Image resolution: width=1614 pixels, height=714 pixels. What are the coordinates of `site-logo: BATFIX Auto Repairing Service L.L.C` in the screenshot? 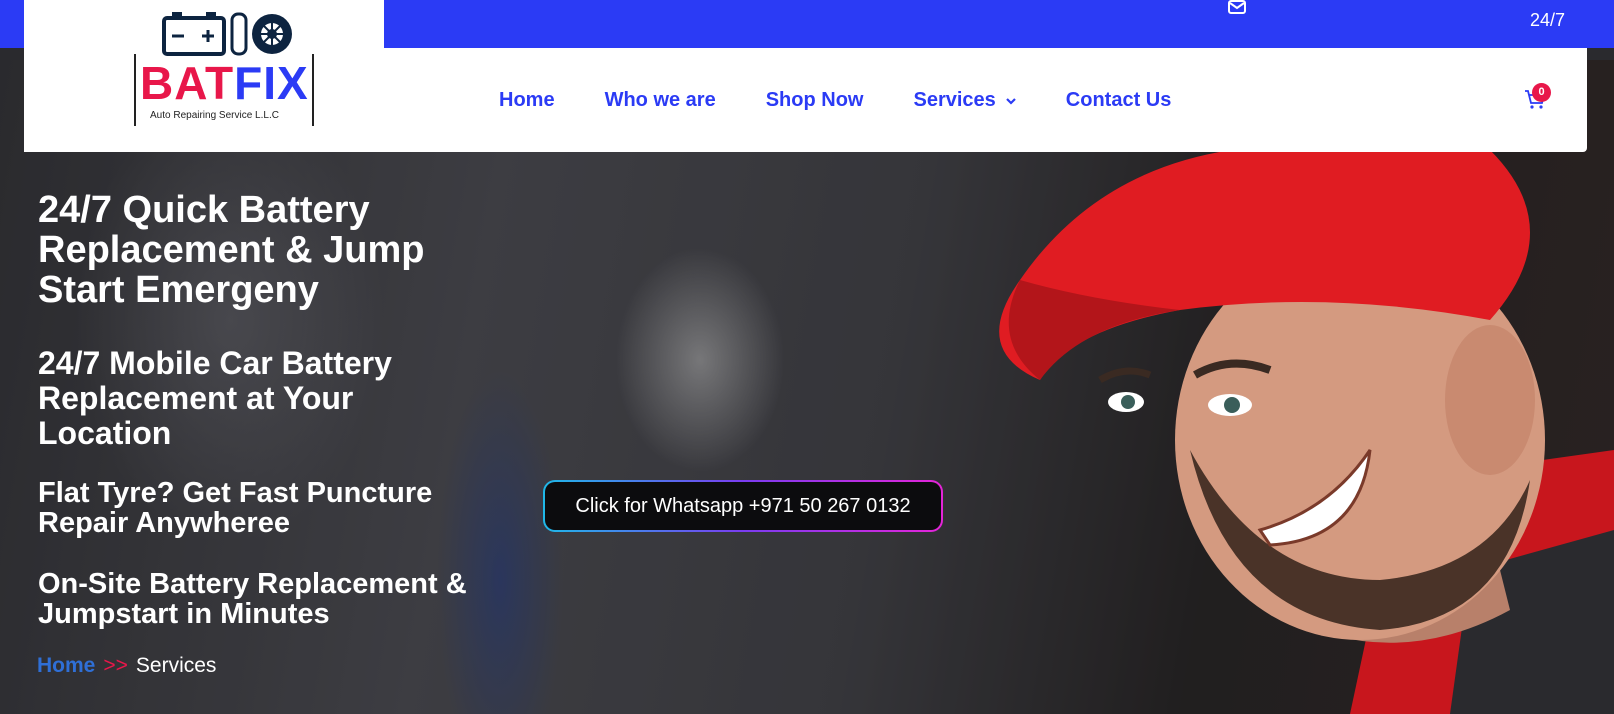 It's located at (229, 69).